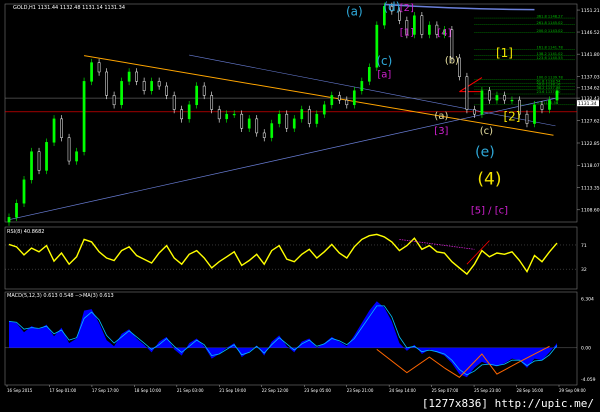 This screenshot has width=600, height=412. What do you see at coordinates (590, 211) in the screenshot?
I see `price-tick-label: 1108.60` at bounding box center [590, 211].